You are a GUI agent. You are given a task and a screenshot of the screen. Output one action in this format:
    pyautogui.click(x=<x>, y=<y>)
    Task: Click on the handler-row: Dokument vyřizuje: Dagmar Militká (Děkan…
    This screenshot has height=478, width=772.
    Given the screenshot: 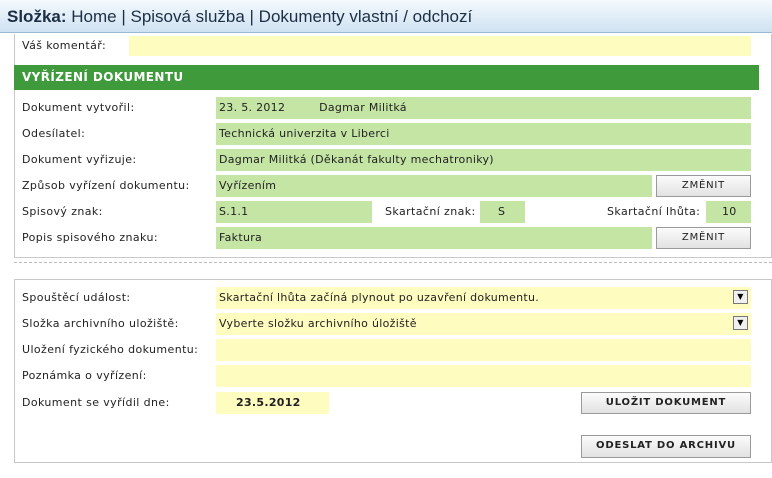 What is the action you would take?
    pyautogui.click(x=386, y=160)
    